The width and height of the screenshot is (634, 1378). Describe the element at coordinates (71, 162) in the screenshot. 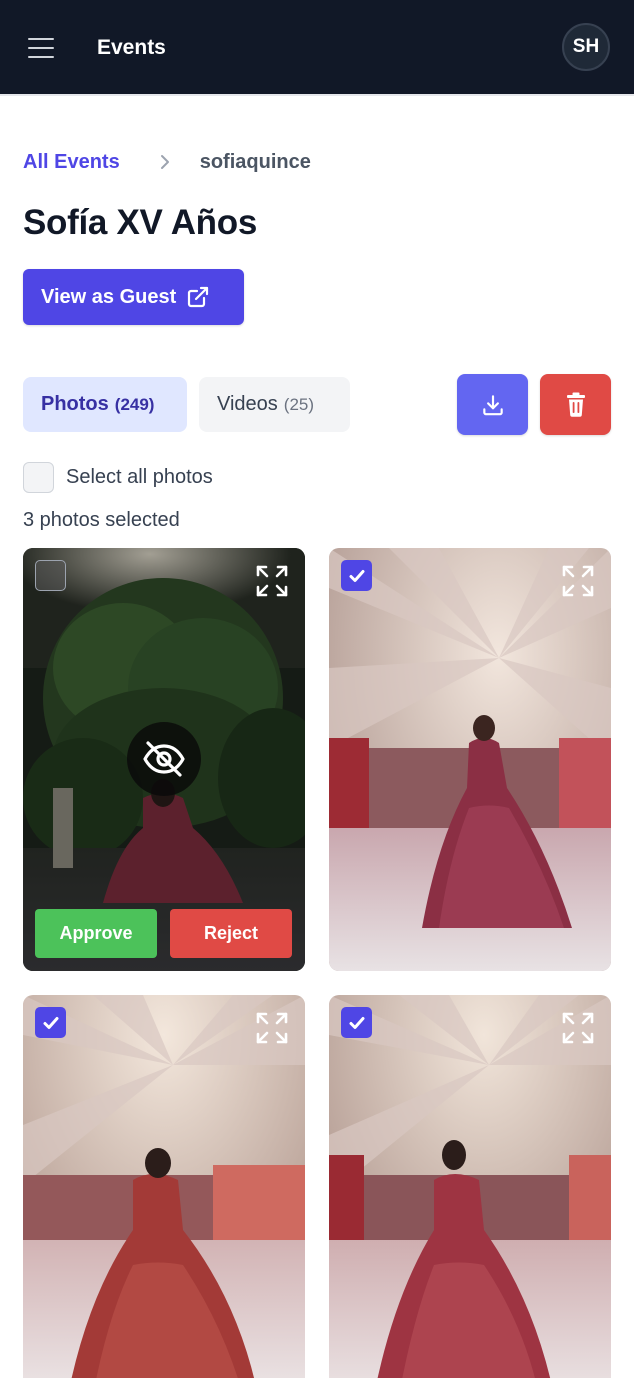

I see `breadcrumb-all-events-link: All Events` at that location.